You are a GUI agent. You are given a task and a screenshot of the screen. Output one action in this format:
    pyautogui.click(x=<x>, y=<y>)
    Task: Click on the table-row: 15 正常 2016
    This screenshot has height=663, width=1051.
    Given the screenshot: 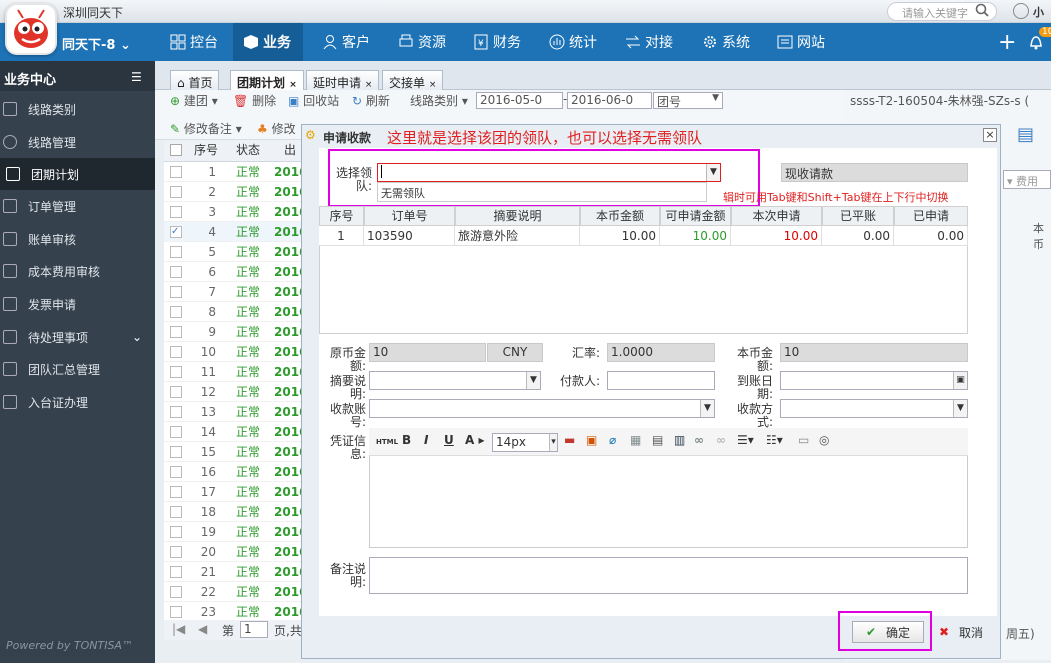 What is the action you would take?
    pyautogui.click(x=235, y=452)
    